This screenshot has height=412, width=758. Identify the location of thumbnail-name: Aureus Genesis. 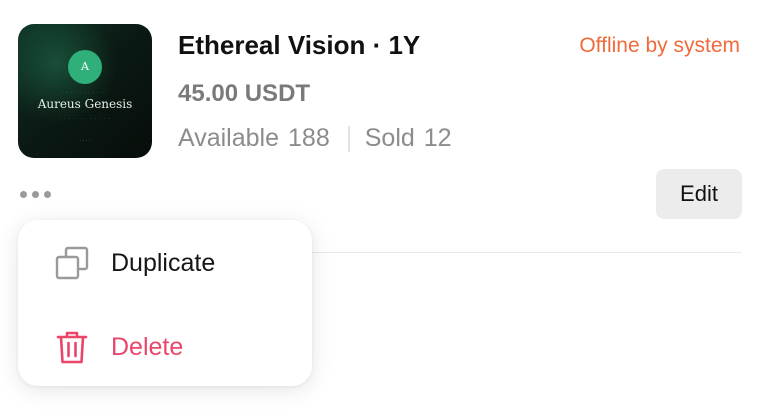
(85, 104).